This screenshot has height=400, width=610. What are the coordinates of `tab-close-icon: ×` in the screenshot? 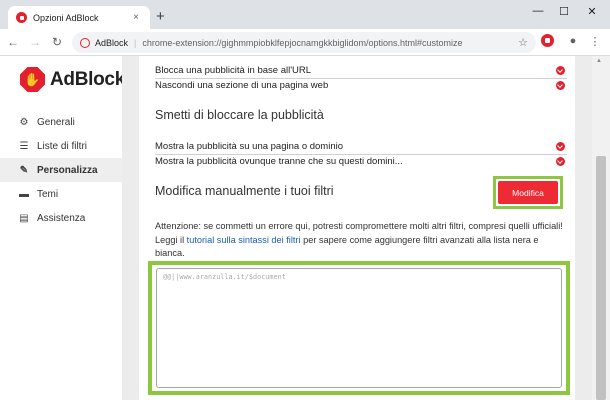 It's located at (136, 17).